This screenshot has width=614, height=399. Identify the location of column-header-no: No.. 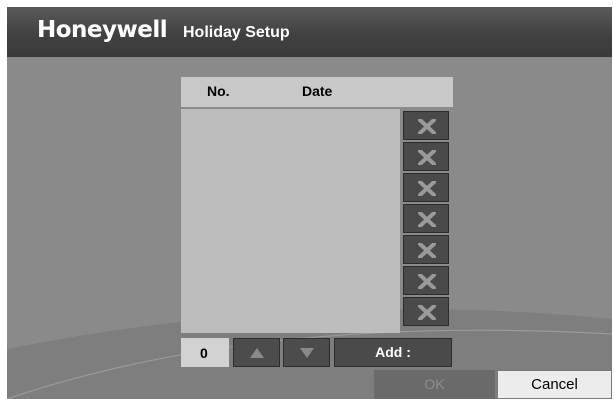
(218, 91).